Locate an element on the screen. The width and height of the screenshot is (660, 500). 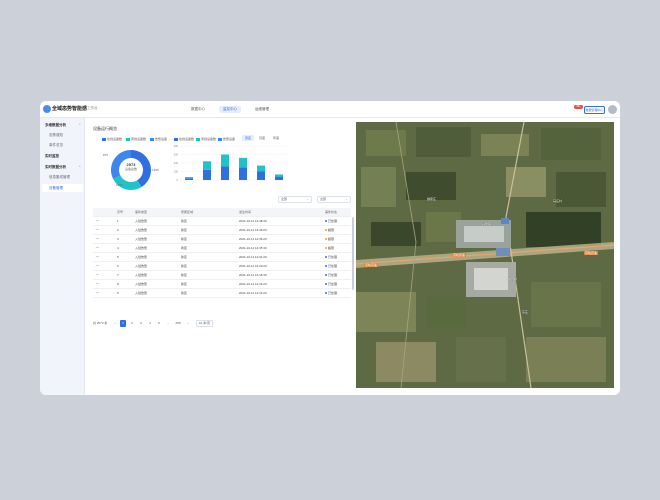
table-cell-dash: 一 is located at coordinates (98, 230).